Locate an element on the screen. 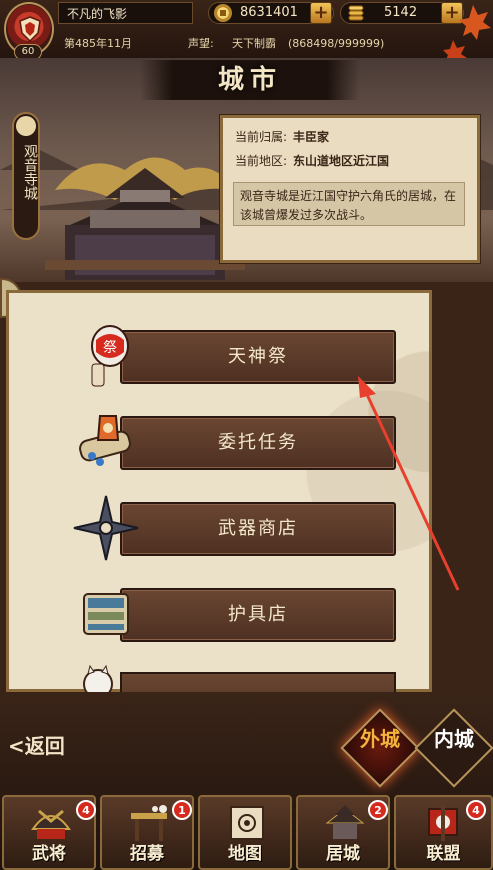 This screenshot has width=493, height=870. tab-label: 联盟 is located at coordinates (443, 854).